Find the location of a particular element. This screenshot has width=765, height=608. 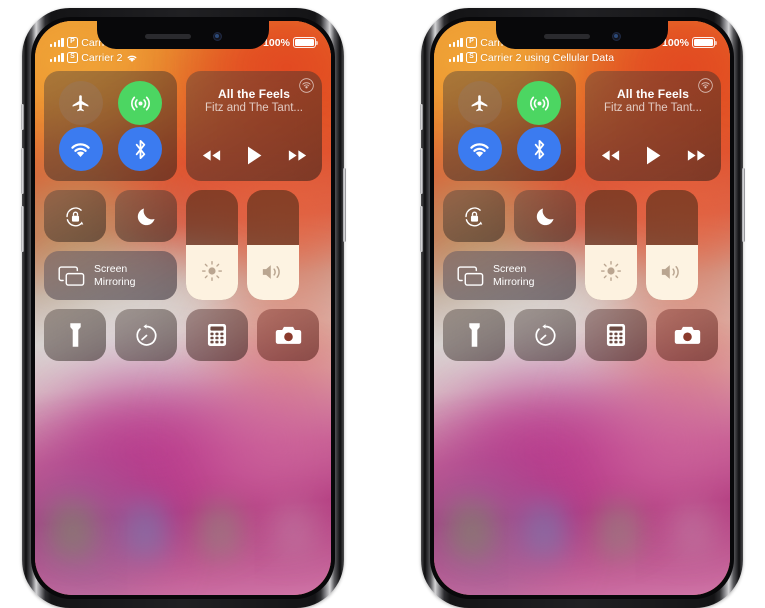

carrier2-label: Carrier 2 using Cellular Data is located at coordinates (547, 57).